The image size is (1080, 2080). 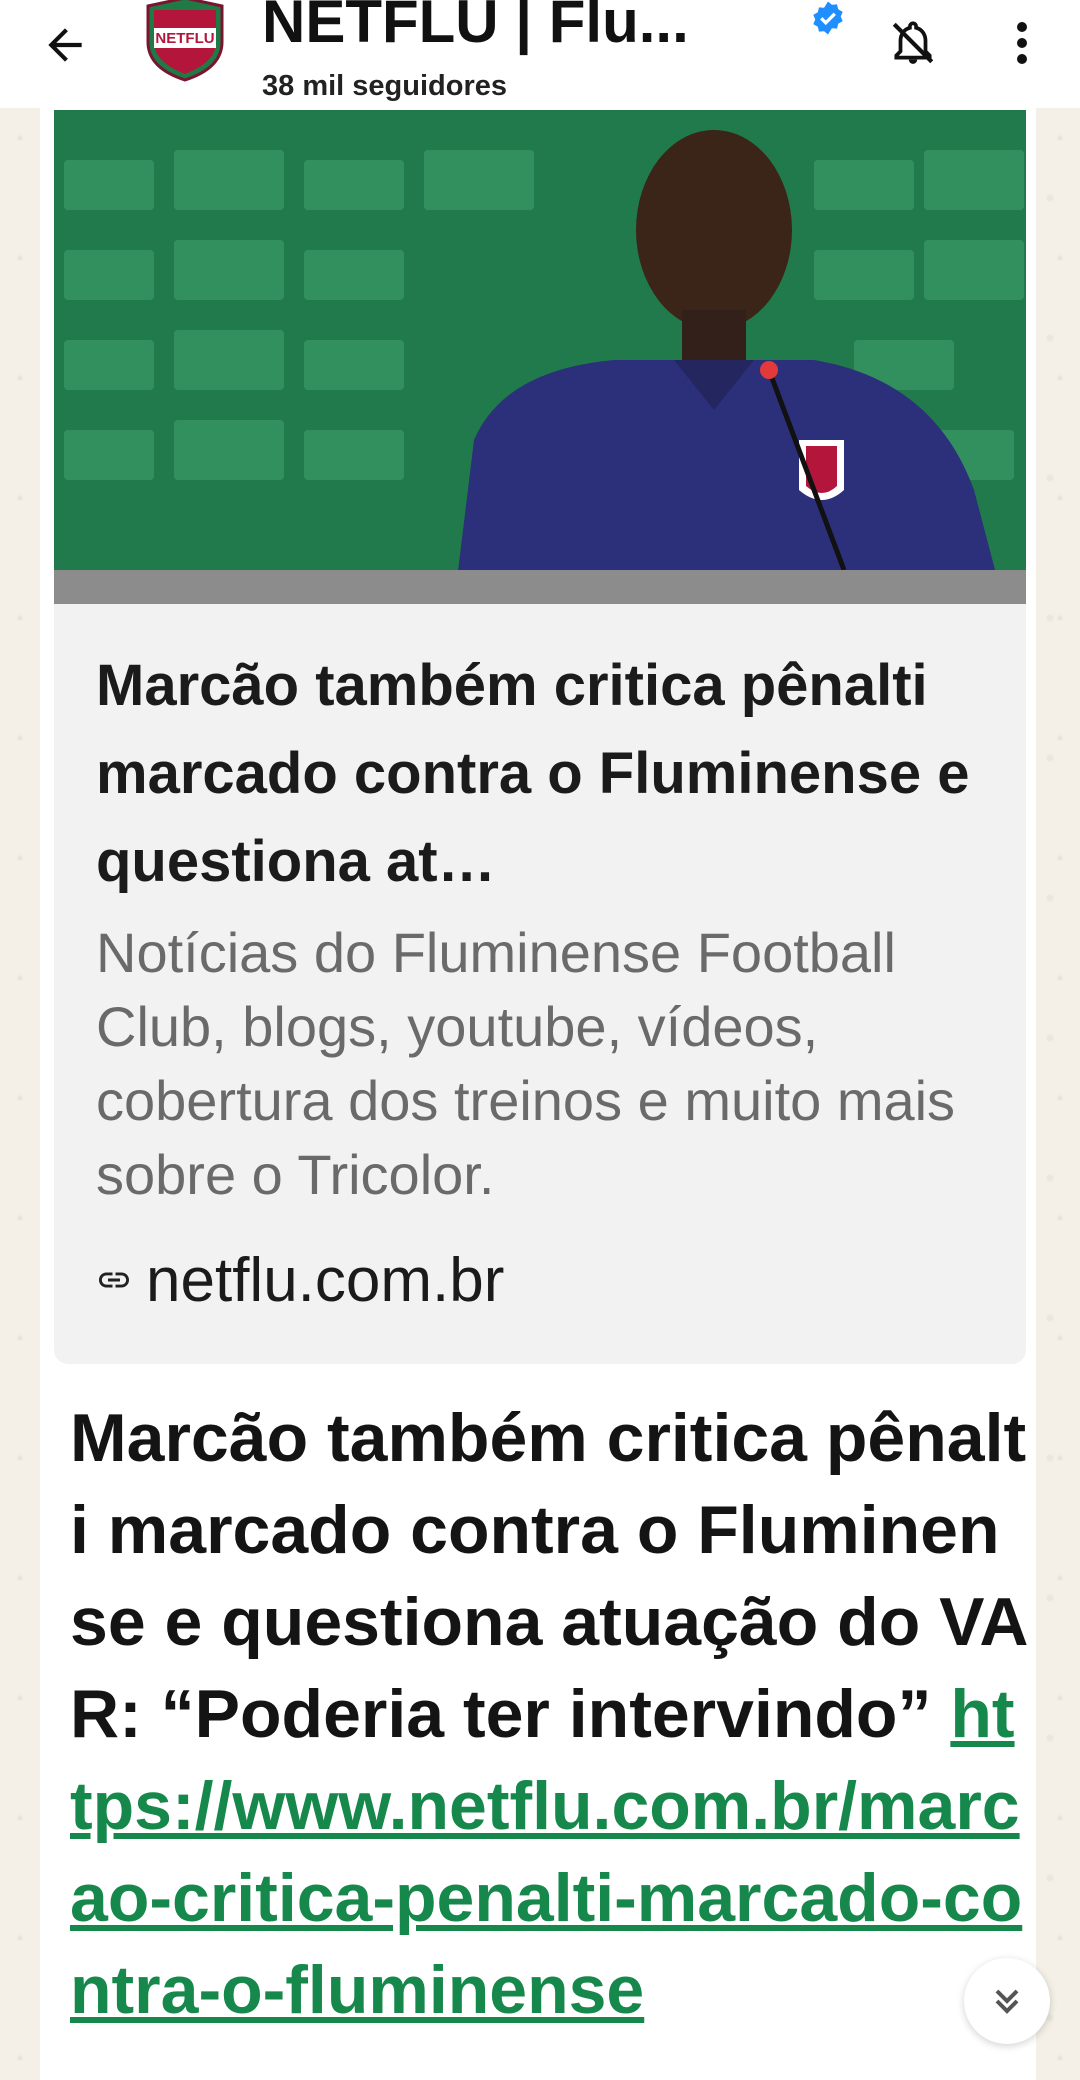 I want to click on back-button, so click(x=65, y=45).